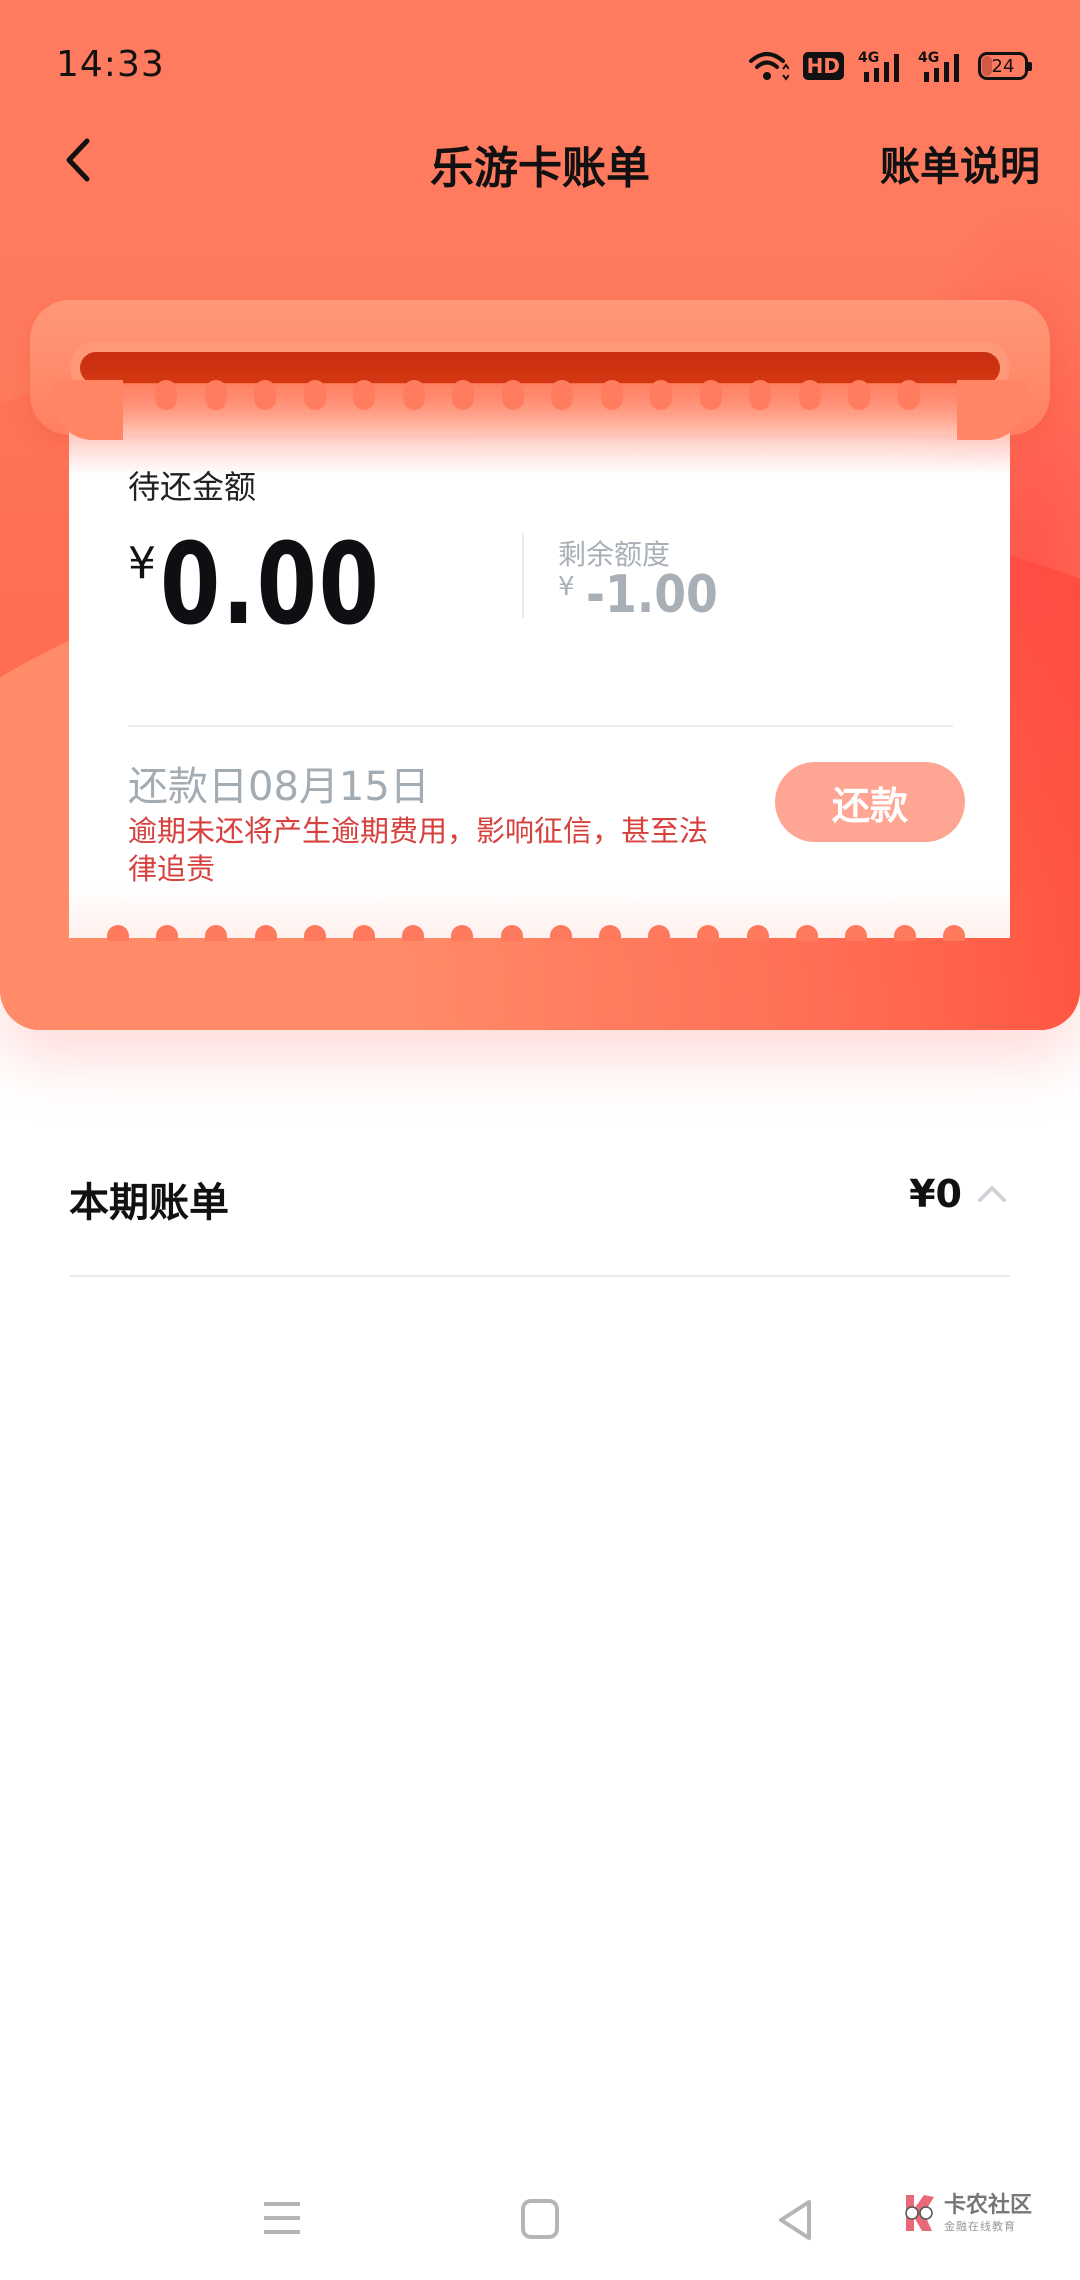 This screenshot has height=2280, width=1080. What do you see at coordinates (418, 850) in the screenshot?
I see `overdue-warning: 逾期未还将产生逾期费用，影响征信，甚至法律追责` at bounding box center [418, 850].